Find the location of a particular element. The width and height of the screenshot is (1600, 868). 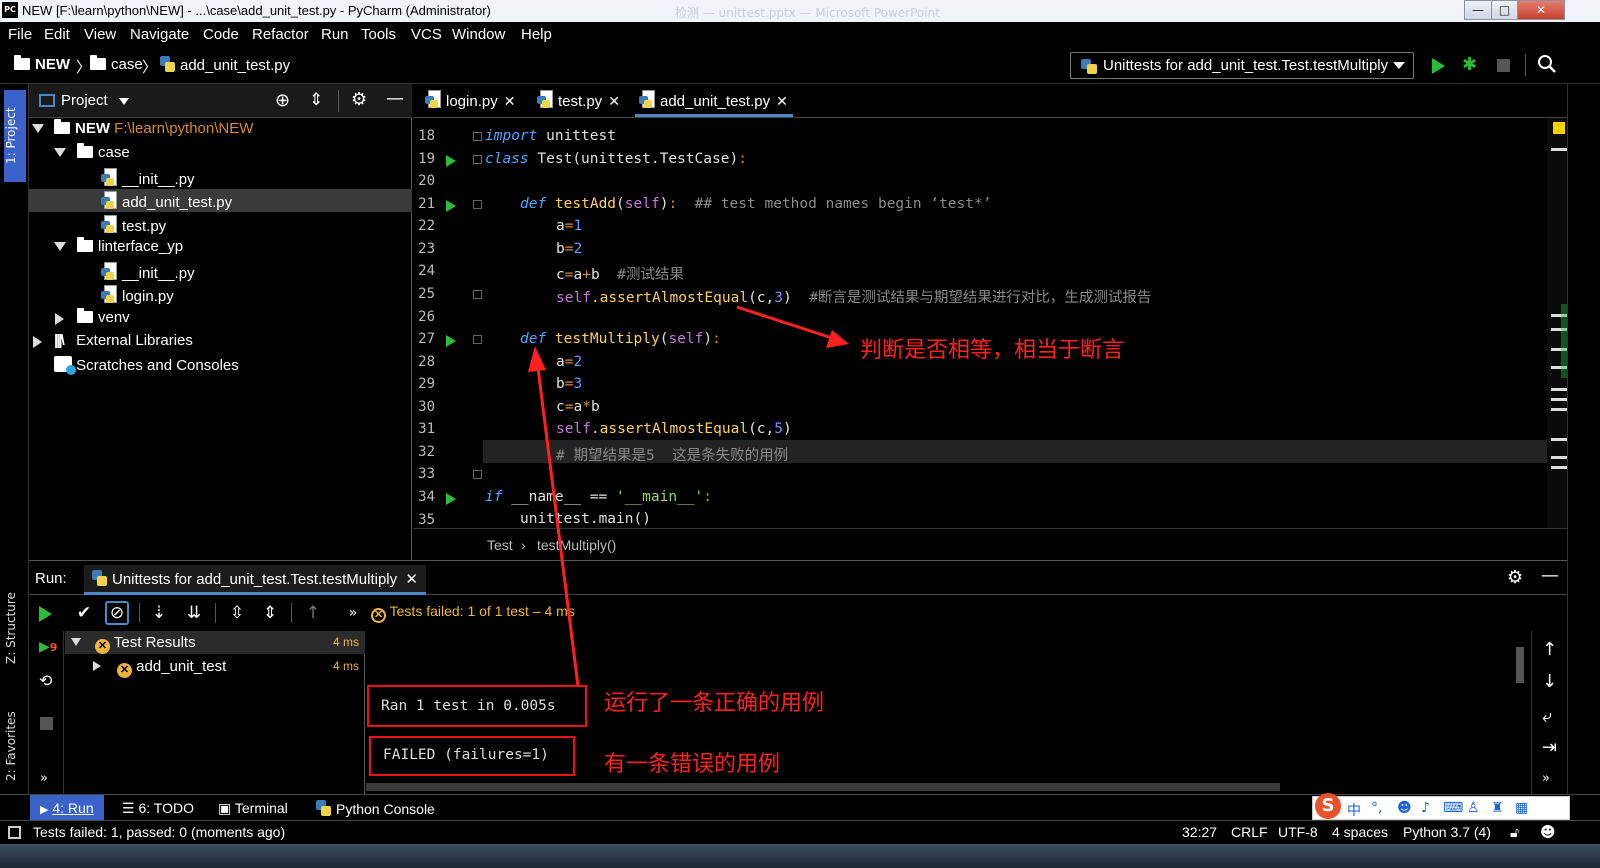

tool-tab-run: ▶ 4: Run is located at coordinates (67, 808).